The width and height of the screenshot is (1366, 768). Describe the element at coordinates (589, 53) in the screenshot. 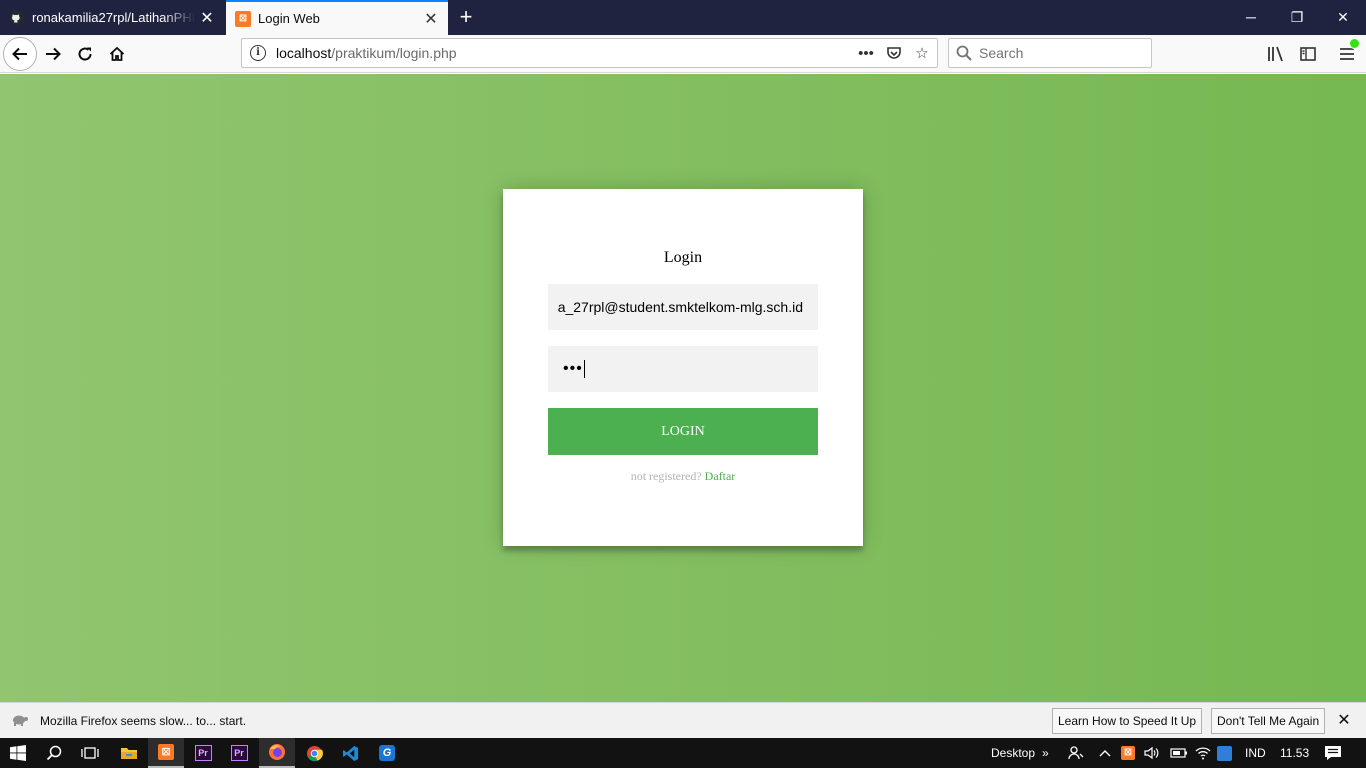

I see `url-bar: i localhost/praktikum/login.php ••• ☆` at that location.